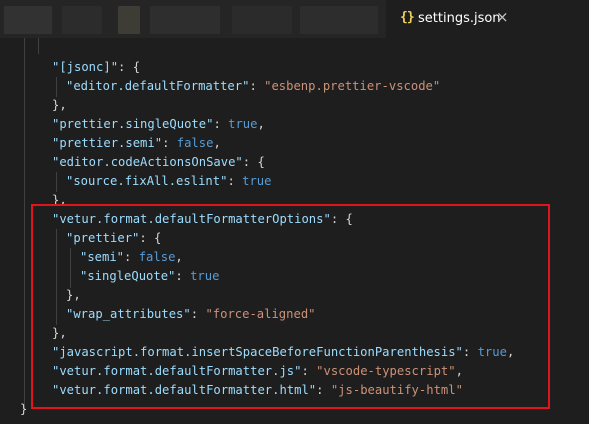 Image resolution: width=589 pixels, height=424 pixels. Describe the element at coordinates (294, 19) in the screenshot. I see `editor-tab-bar: {} settings.json ×` at that location.